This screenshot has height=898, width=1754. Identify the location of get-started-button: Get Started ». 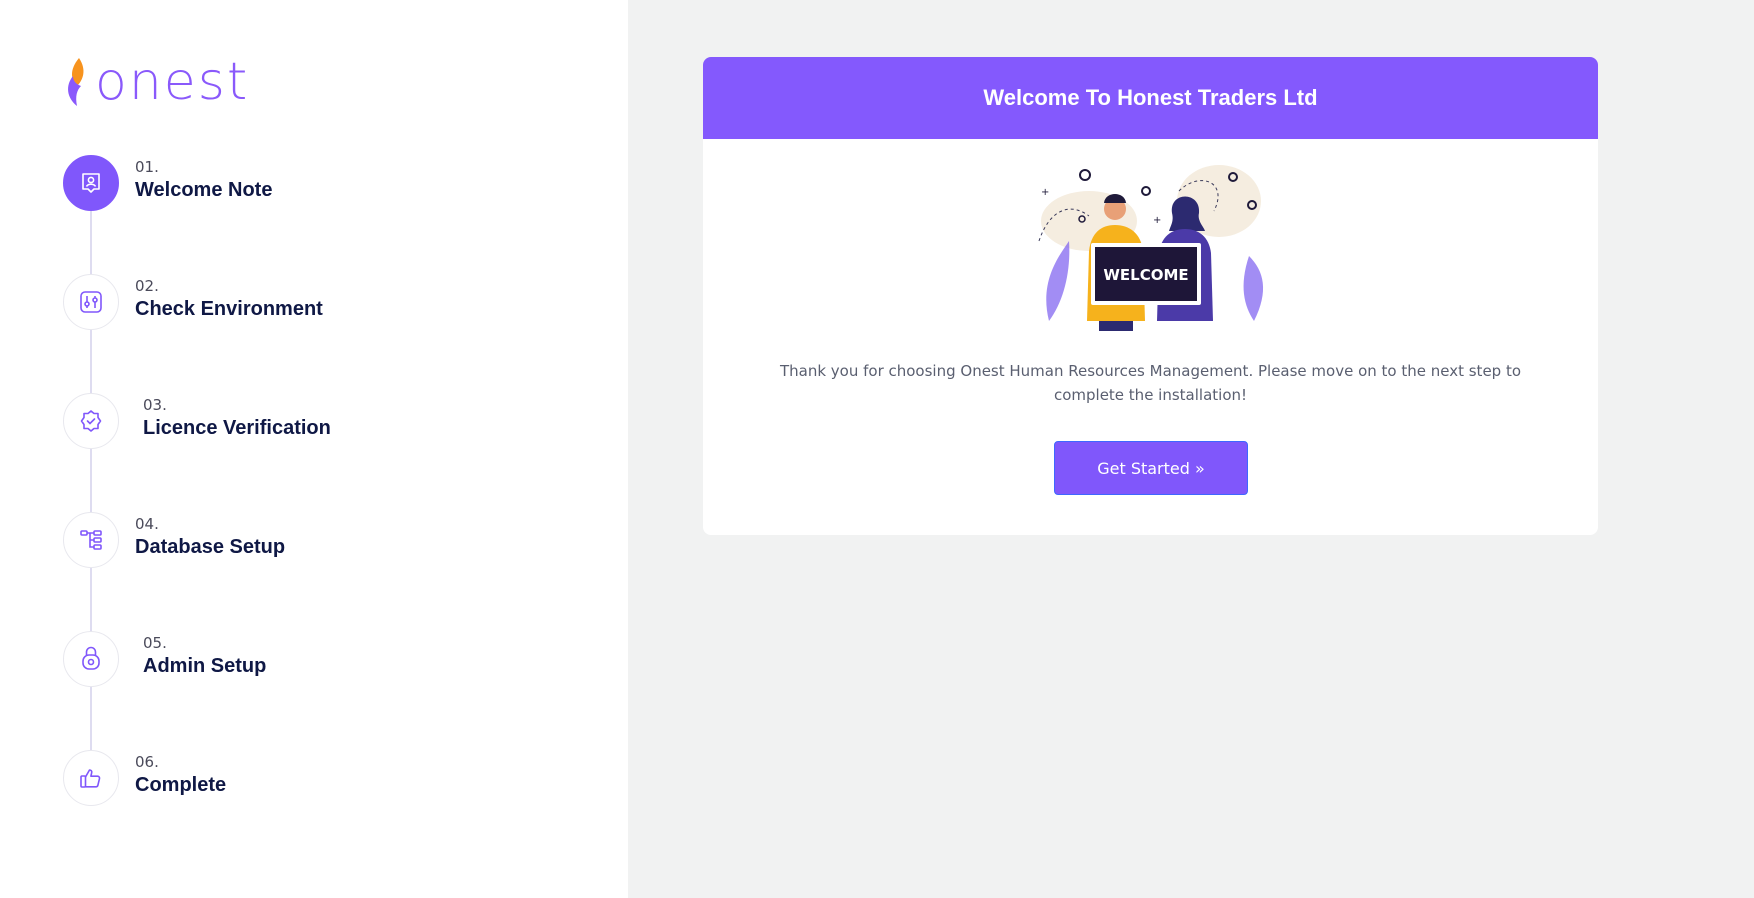
(1151, 468).